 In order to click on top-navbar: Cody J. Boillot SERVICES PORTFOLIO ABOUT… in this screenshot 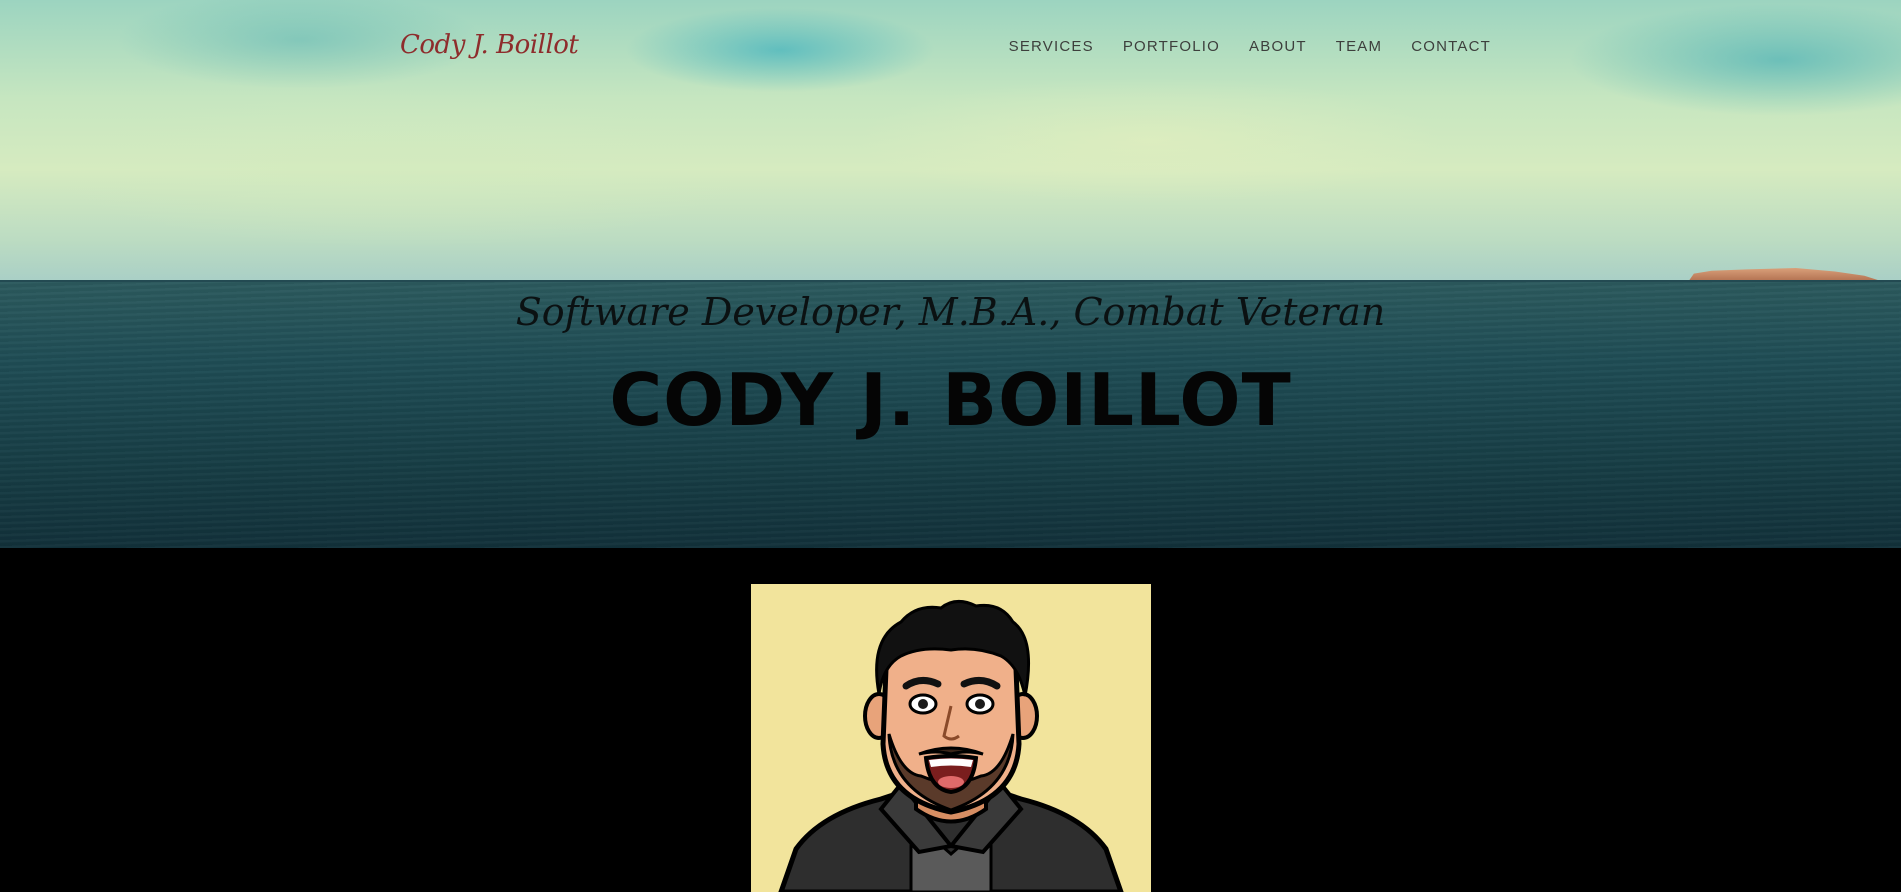, I will do `click(950, 48)`.